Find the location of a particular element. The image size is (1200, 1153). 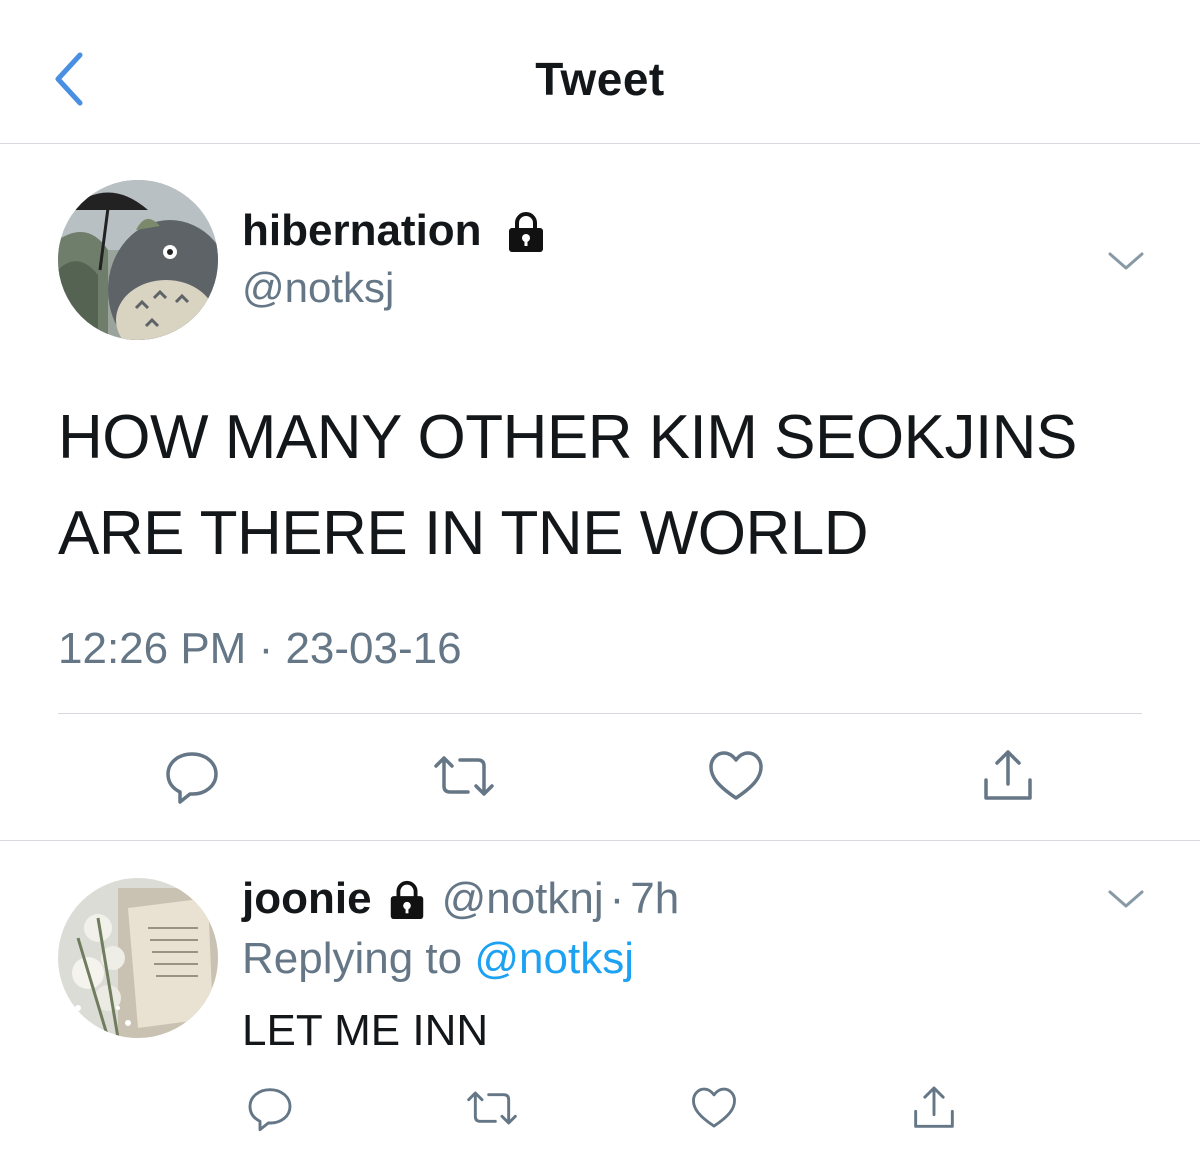

display-name: hibernation is located at coordinates (362, 231).